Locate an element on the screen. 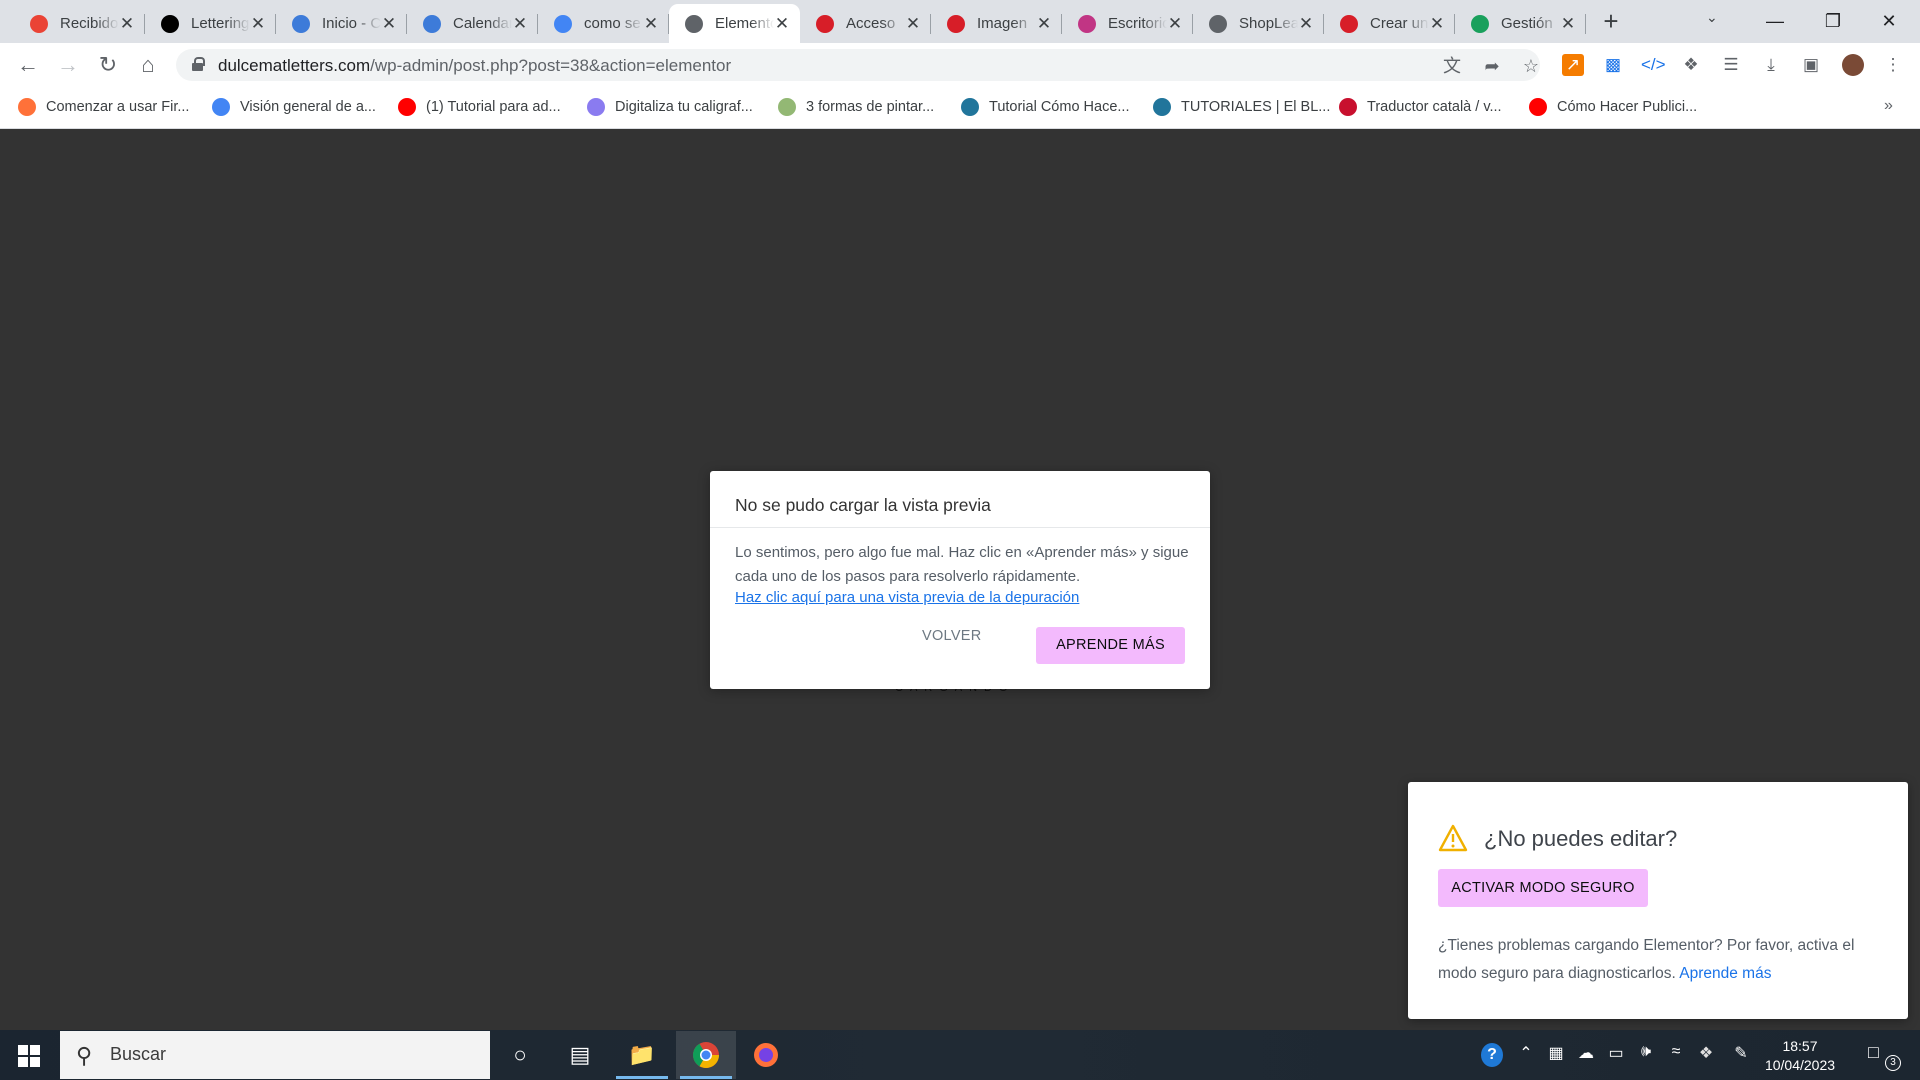 This screenshot has height=1080, width=1920. volume-icon: 🕪 is located at coordinates (1646, 1052).